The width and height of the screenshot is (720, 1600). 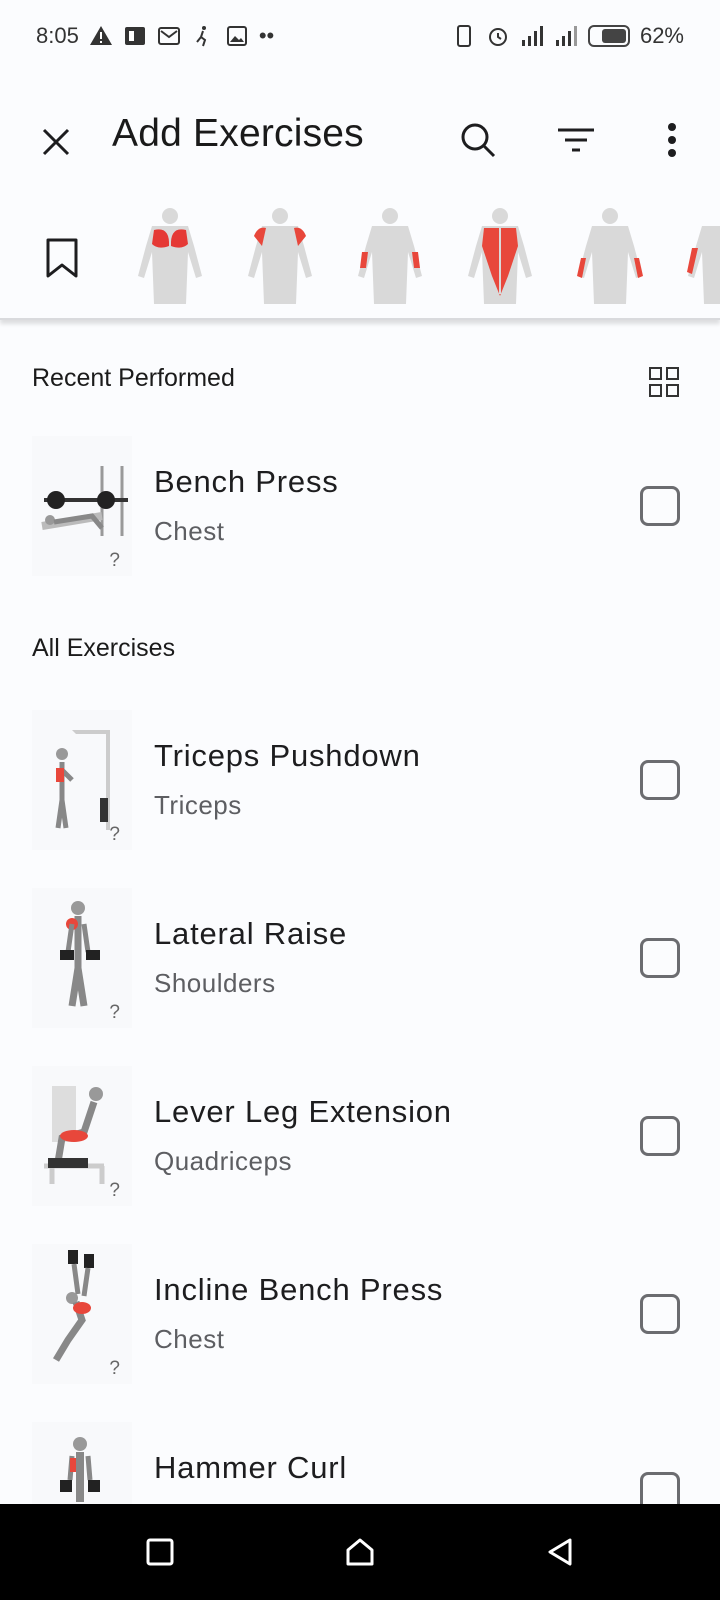 What do you see at coordinates (215, 983) in the screenshot?
I see `exercise-muscle: Shoulders` at bounding box center [215, 983].